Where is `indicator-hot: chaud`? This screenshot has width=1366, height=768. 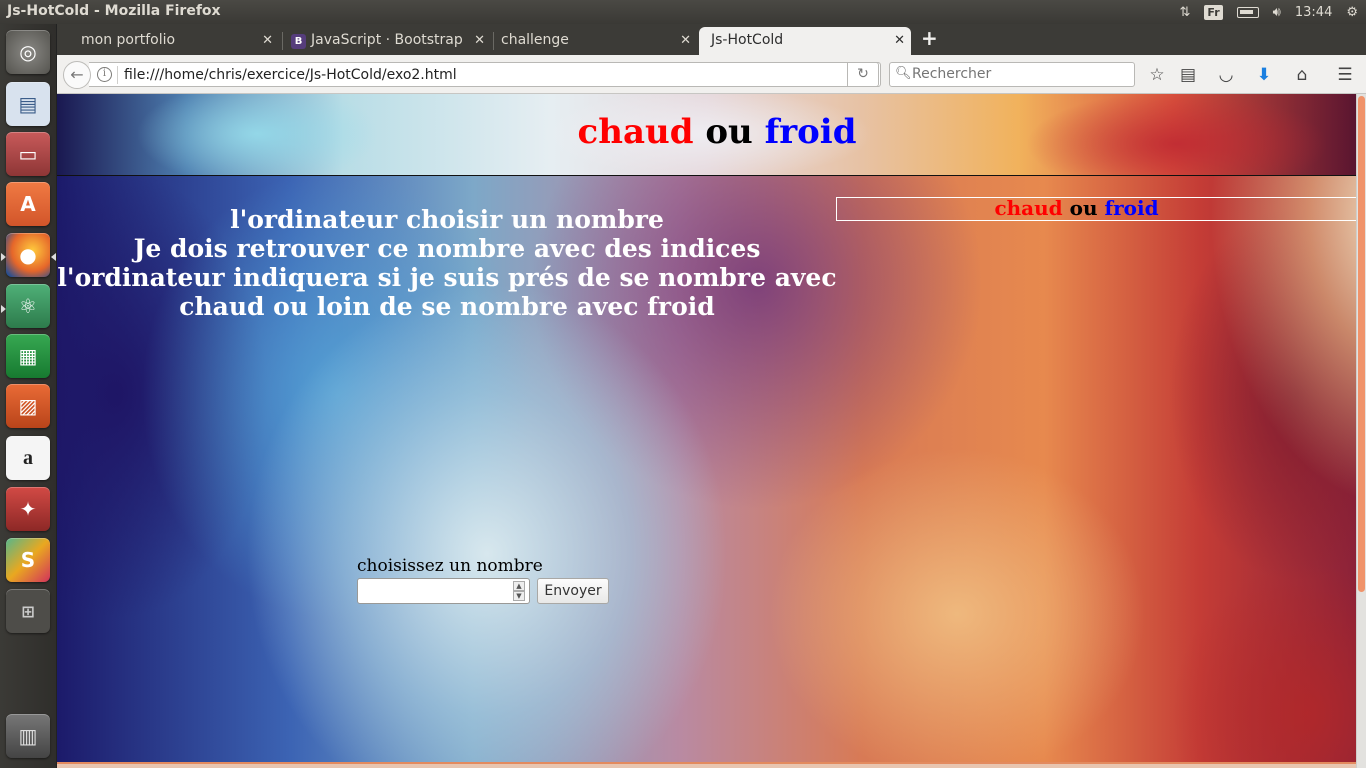 indicator-hot: chaud is located at coordinates (1028, 208).